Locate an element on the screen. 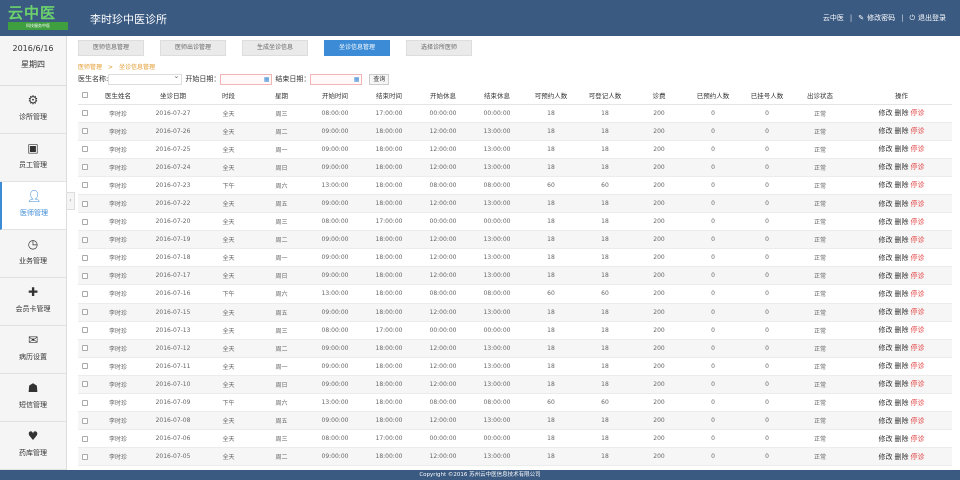 The height and width of the screenshot is (480, 960). change-password-link: 修改密码 is located at coordinates (881, 18).